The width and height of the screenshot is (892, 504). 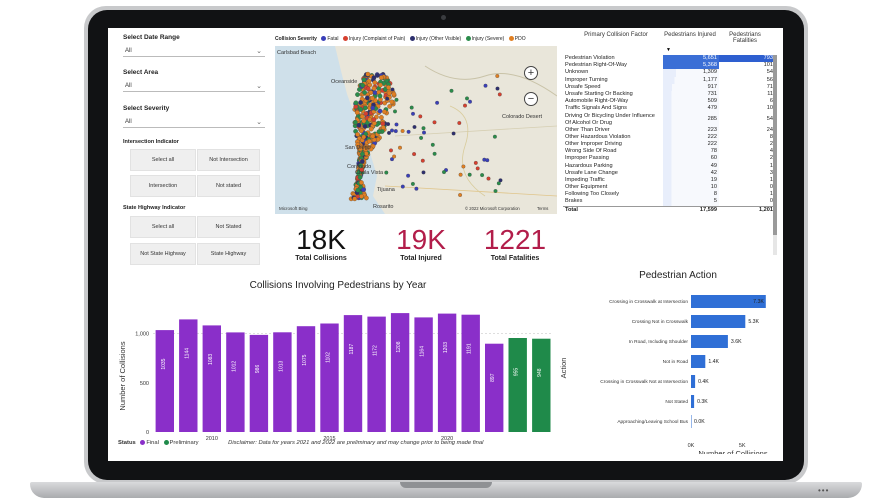 What do you see at coordinates (194, 122) in the screenshot?
I see `severity-dropdown: All ⌄` at bounding box center [194, 122].